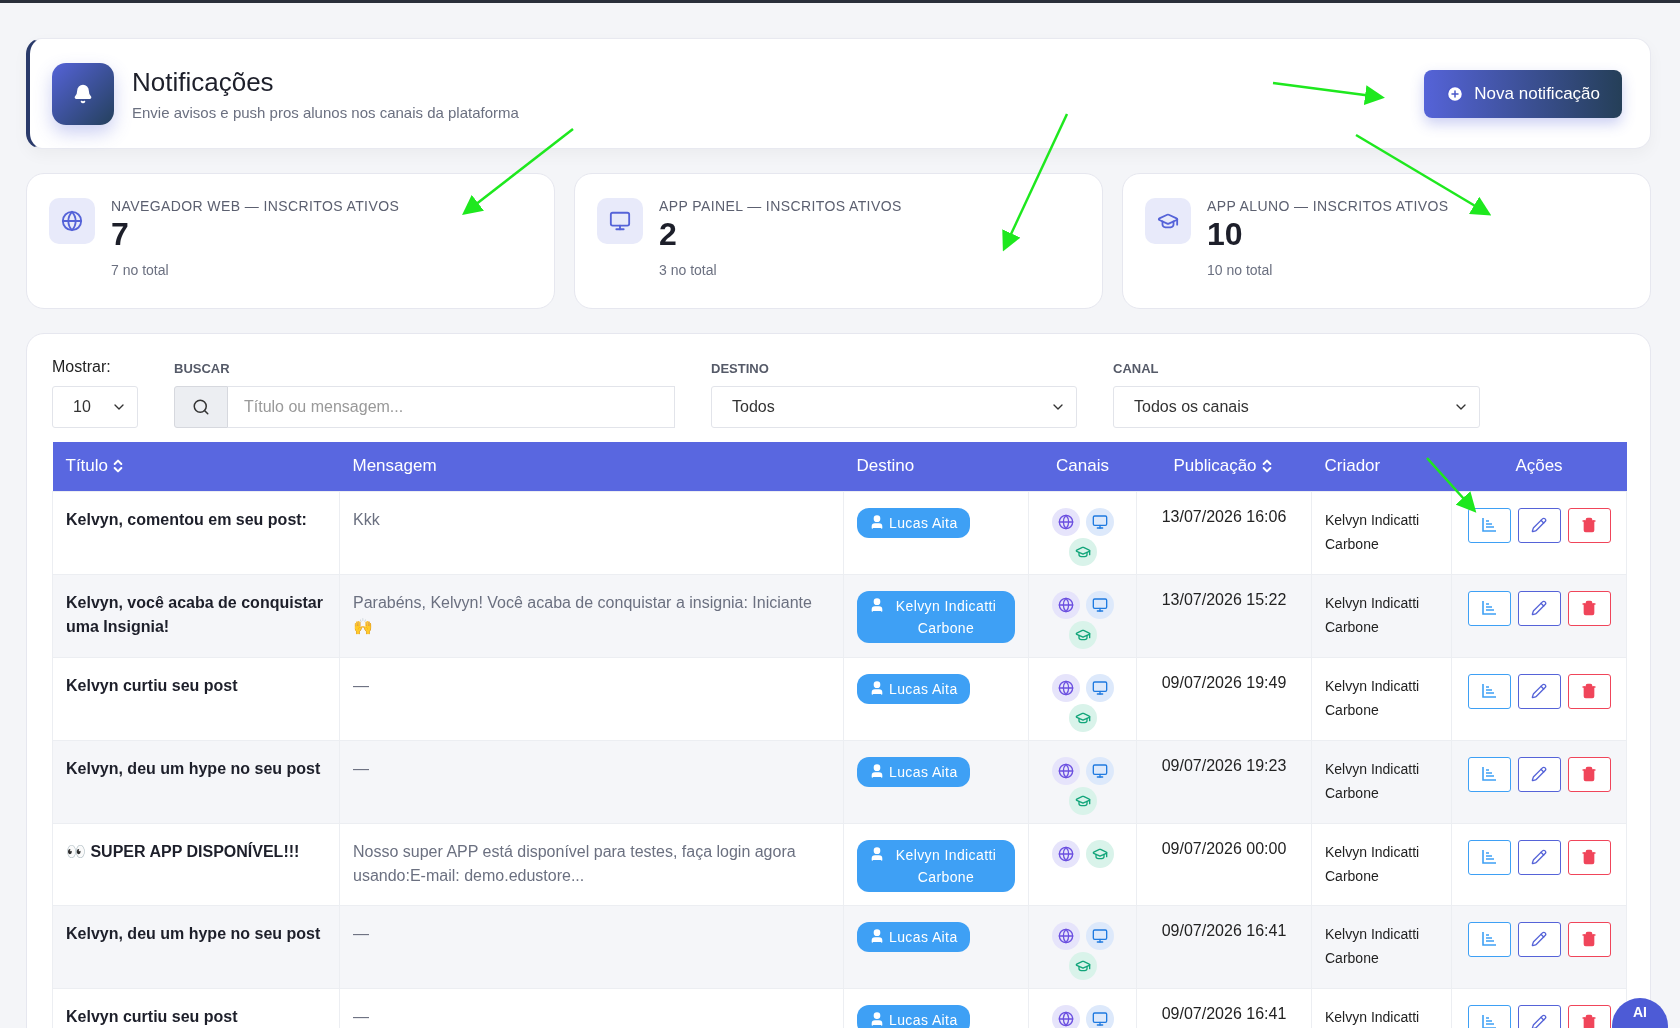 The width and height of the screenshot is (1680, 1028). What do you see at coordinates (203, 82) in the screenshot?
I see `page-title: Notificações` at bounding box center [203, 82].